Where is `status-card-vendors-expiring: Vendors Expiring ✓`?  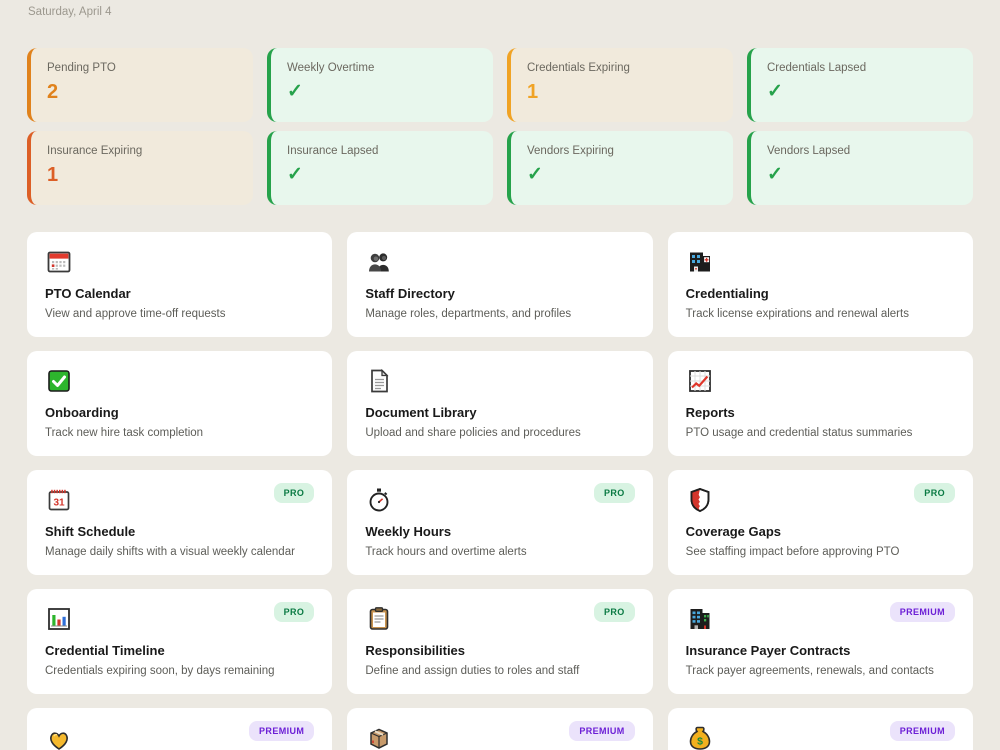
status-card-vendors-expiring: Vendors Expiring ✓ is located at coordinates (620, 168).